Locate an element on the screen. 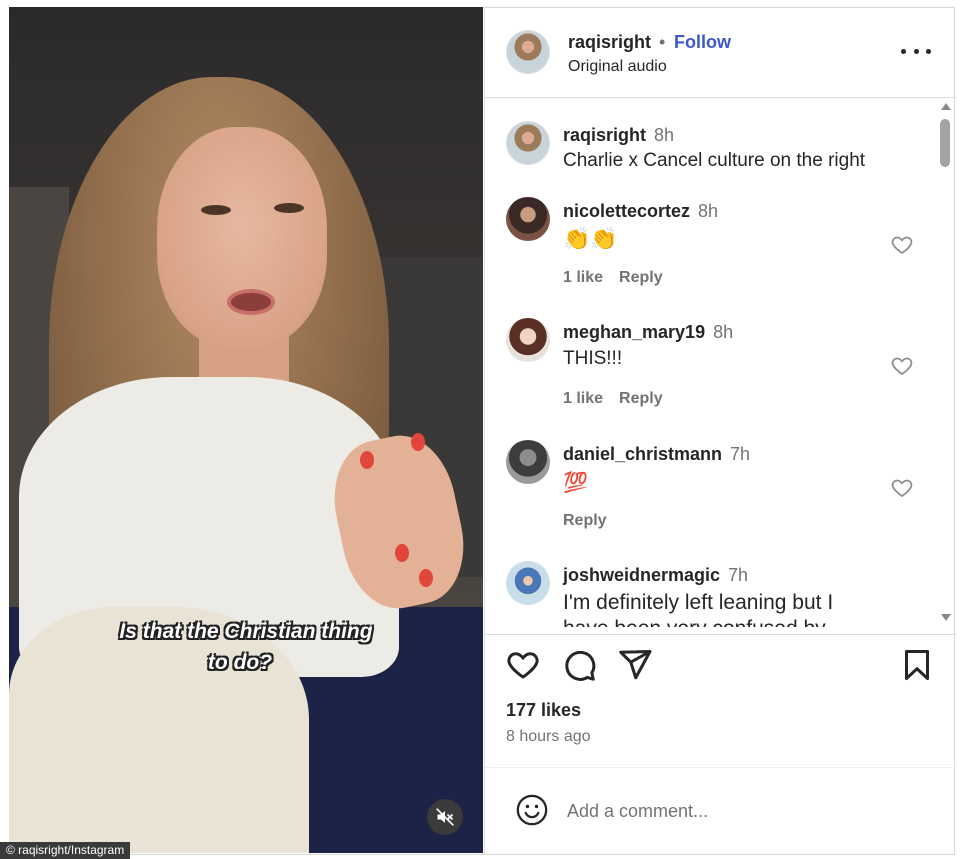  likes-count: 177 likes is located at coordinates (543, 710).